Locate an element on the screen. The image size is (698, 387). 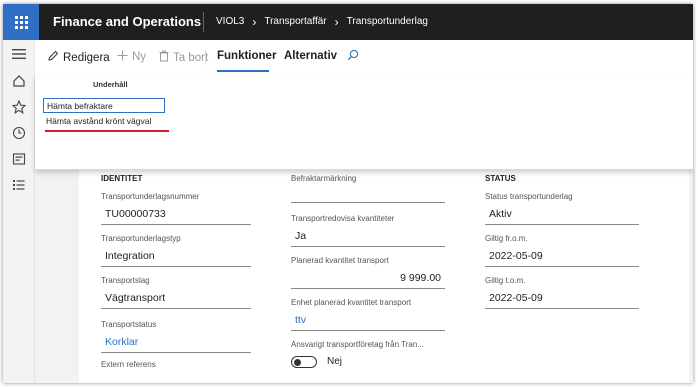
transport-mode-field: Vägtransport is located at coordinates (135, 298).